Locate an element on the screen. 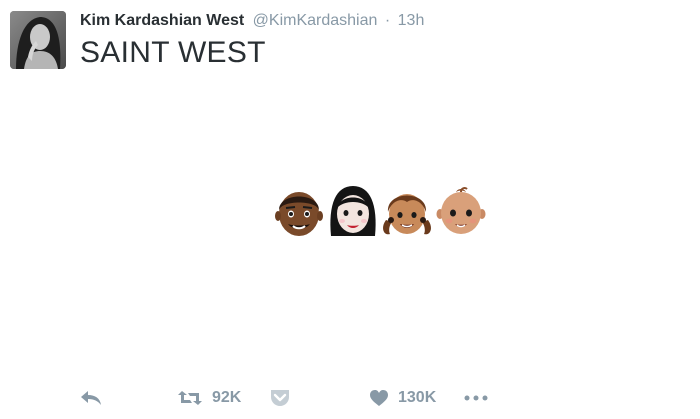  more-icon is located at coordinates (476, 398).